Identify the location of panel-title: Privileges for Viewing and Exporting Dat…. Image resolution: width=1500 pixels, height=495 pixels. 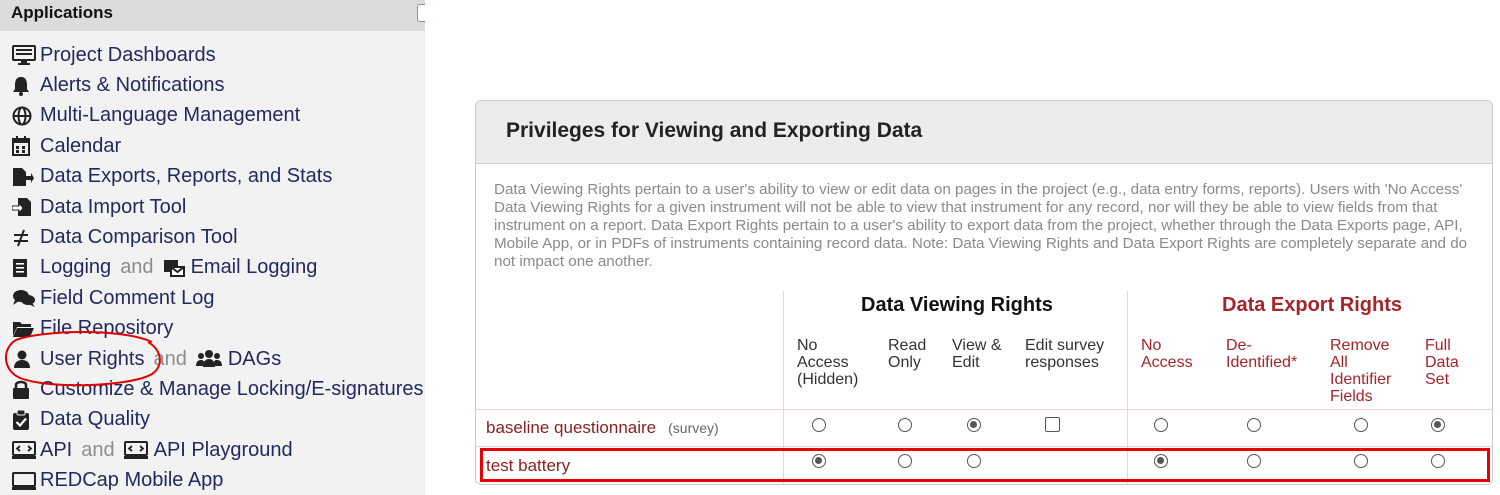
(714, 130).